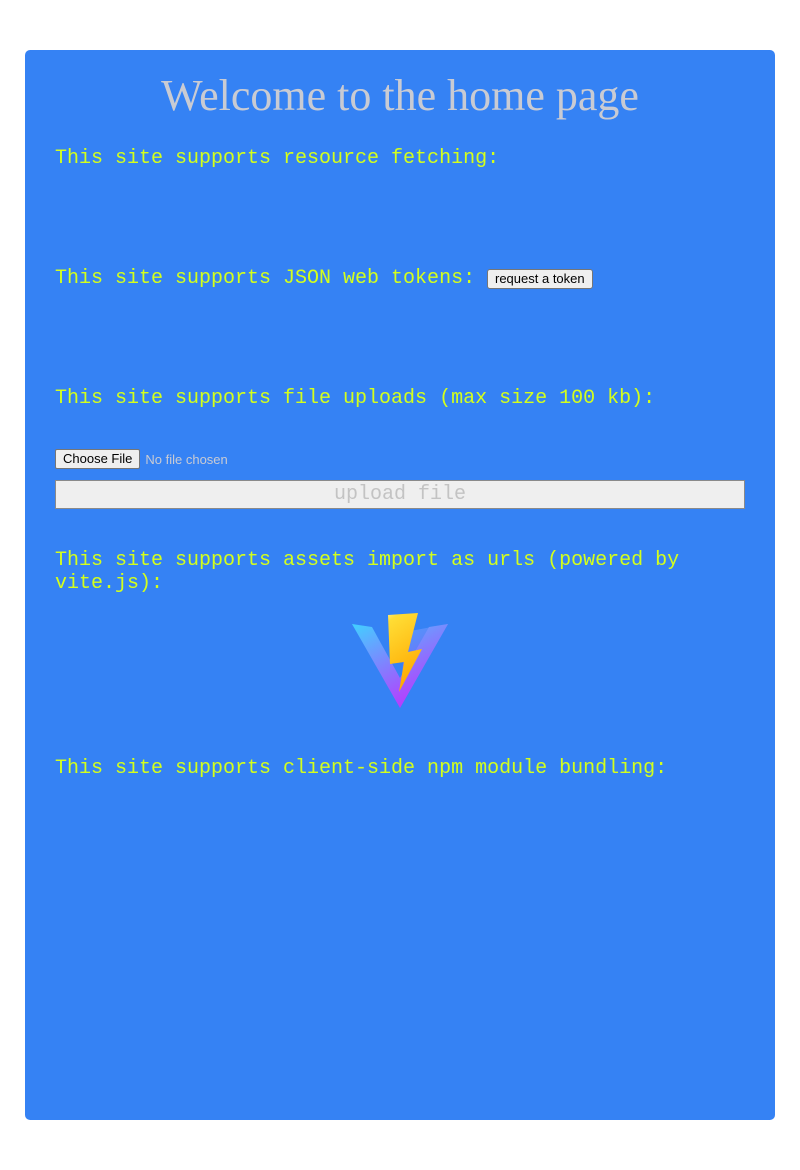 The image size is (800, 1170). What do you see at coordinates (141, 459) in the screenshot?
I see `file-input: Choose File No file chosen` at bounding box center [141, 459].